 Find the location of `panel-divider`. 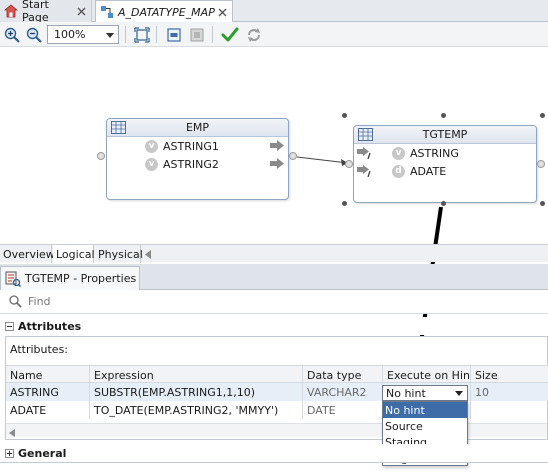

panel-divider is located at coordinates (274, 462).